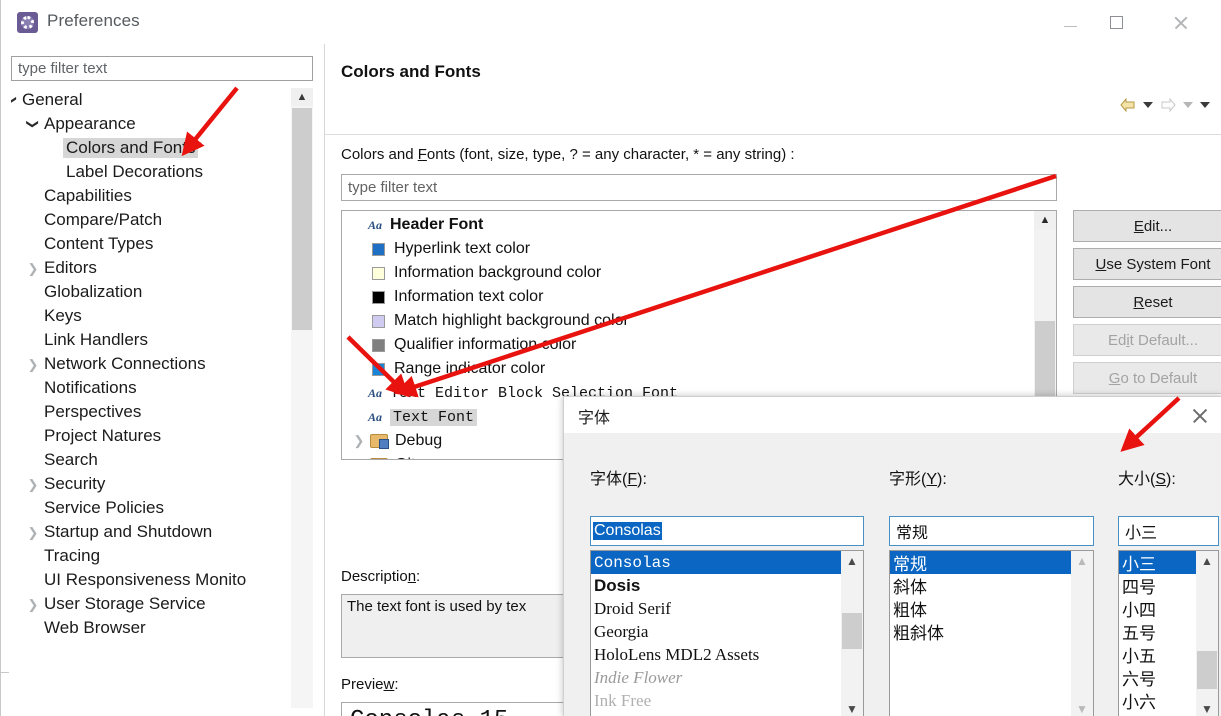 The width and height of the screenshot is (1221, 716). What do you see at coordinates (727, 714) in the screenshot?
I see `font-family-list-item: Lato` at bounding box center [727, 714].